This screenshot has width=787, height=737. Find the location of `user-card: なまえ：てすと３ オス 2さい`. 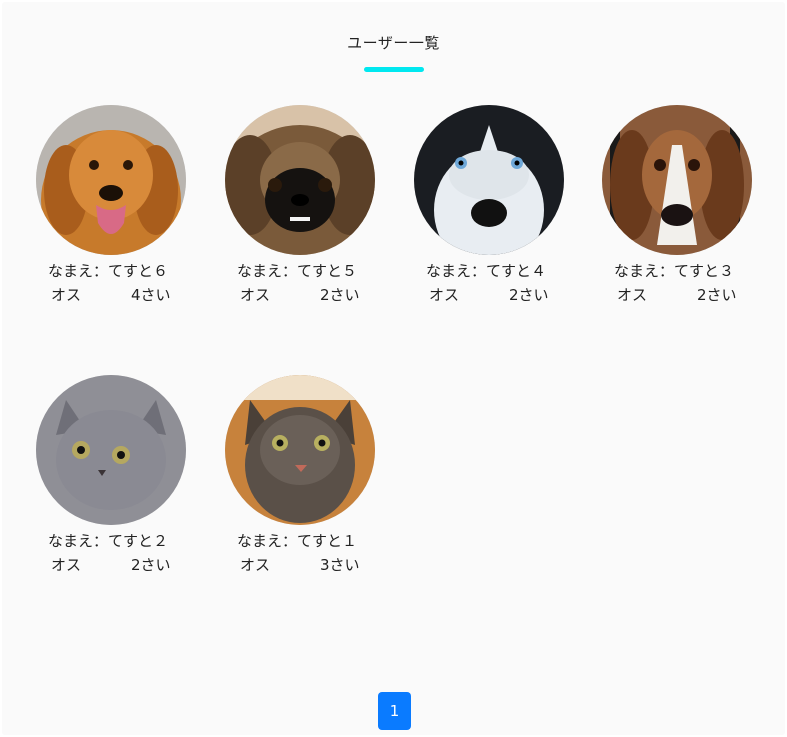

user-card: なまえ：てすと３ オス 2さい is located at coordinates (677, 206).